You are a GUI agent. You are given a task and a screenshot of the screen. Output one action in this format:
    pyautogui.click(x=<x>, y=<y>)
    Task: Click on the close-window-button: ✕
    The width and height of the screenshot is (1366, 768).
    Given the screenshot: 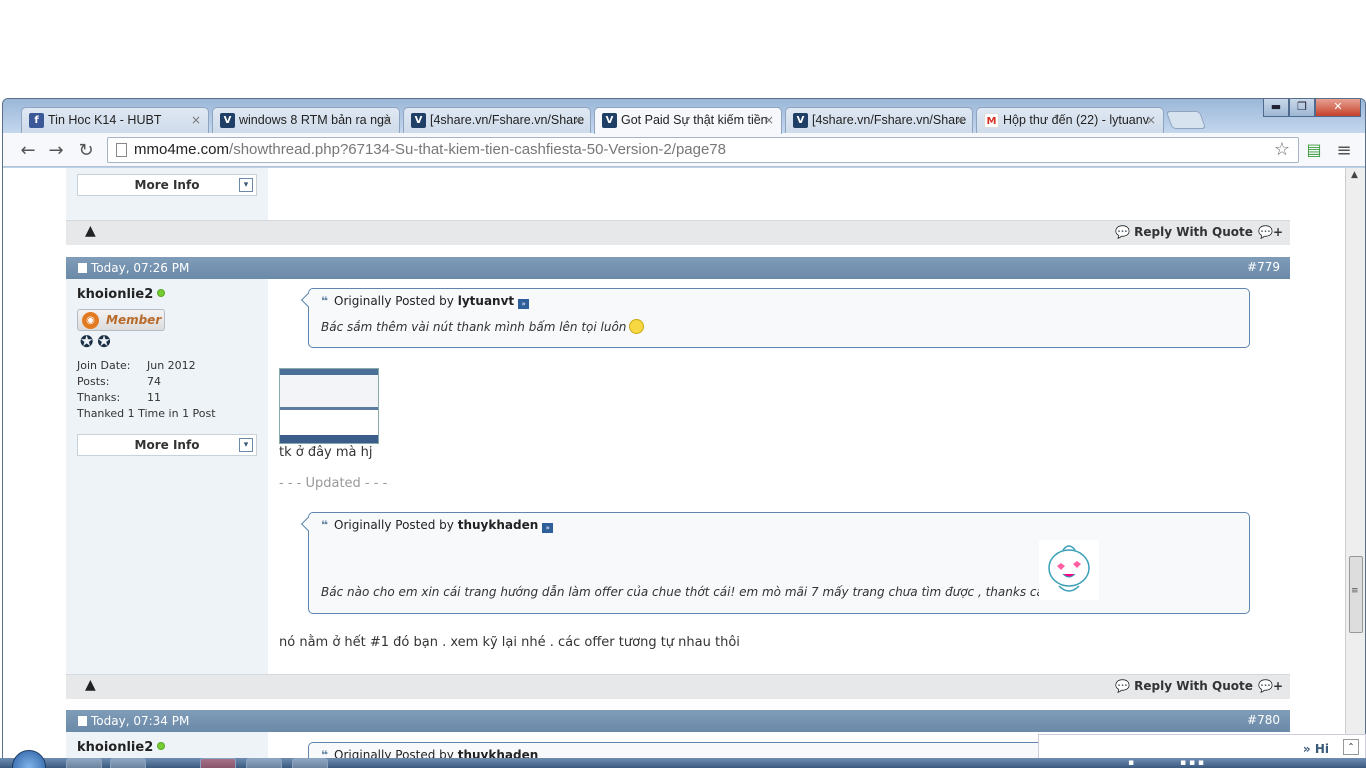 What is the action you would take?
    pyautogui.click(x=1338, y=108)
    